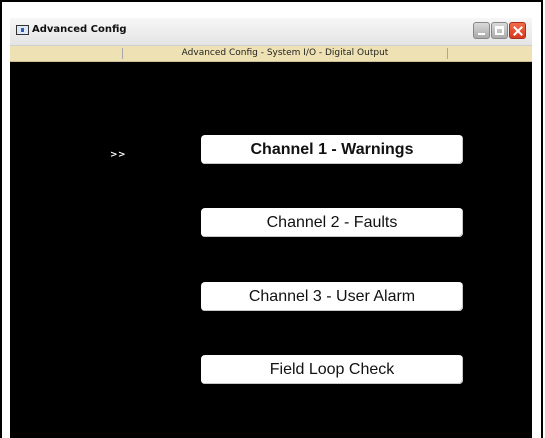 The width and height of the screenshot is (545, 438). What do you see at coordinates (271, 32) in the screenshot?
I see `title-bar: Advanced Config` at bounding box center [271, 32].